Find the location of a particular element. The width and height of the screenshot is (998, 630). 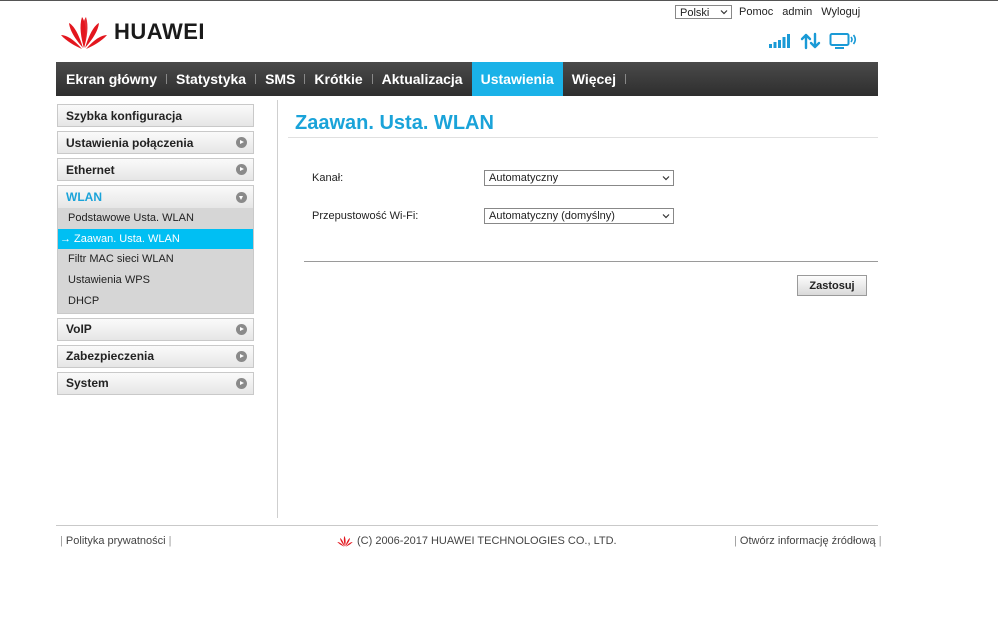

sidebar-item-label: System is located at coordinates (87, 383).